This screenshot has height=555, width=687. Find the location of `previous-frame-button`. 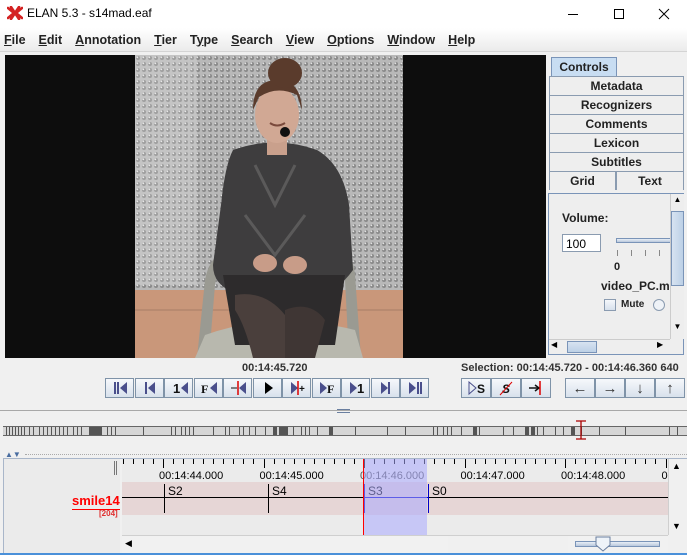

previous-frame-button is located at coordinates (149, 388).